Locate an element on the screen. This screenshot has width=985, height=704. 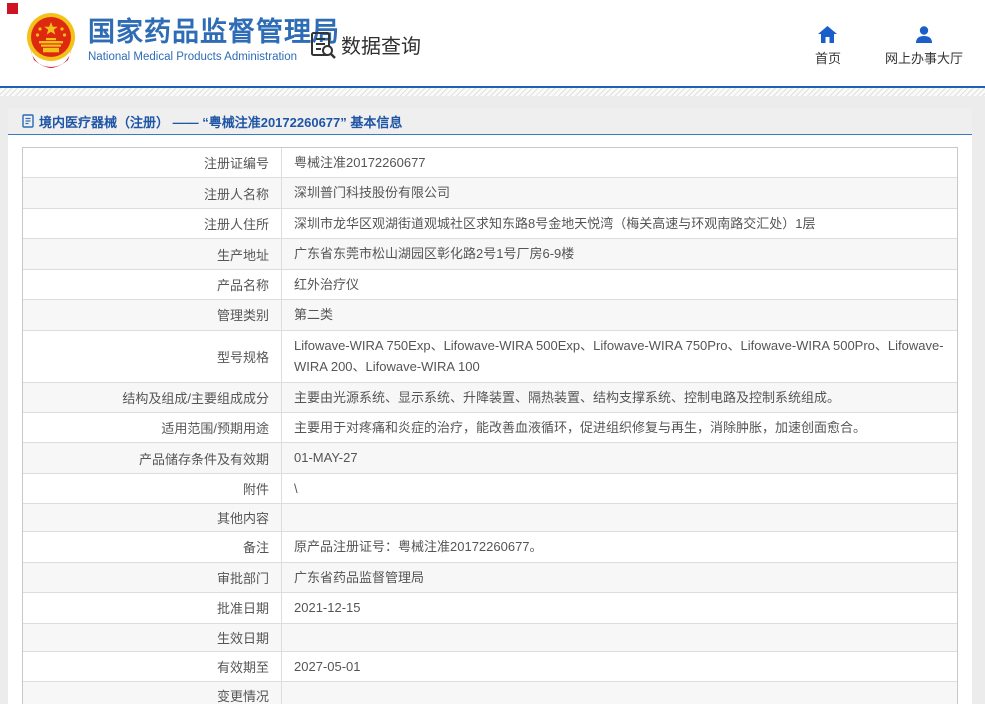
row-label: 变更情况 is located at coordinates (152, 693).